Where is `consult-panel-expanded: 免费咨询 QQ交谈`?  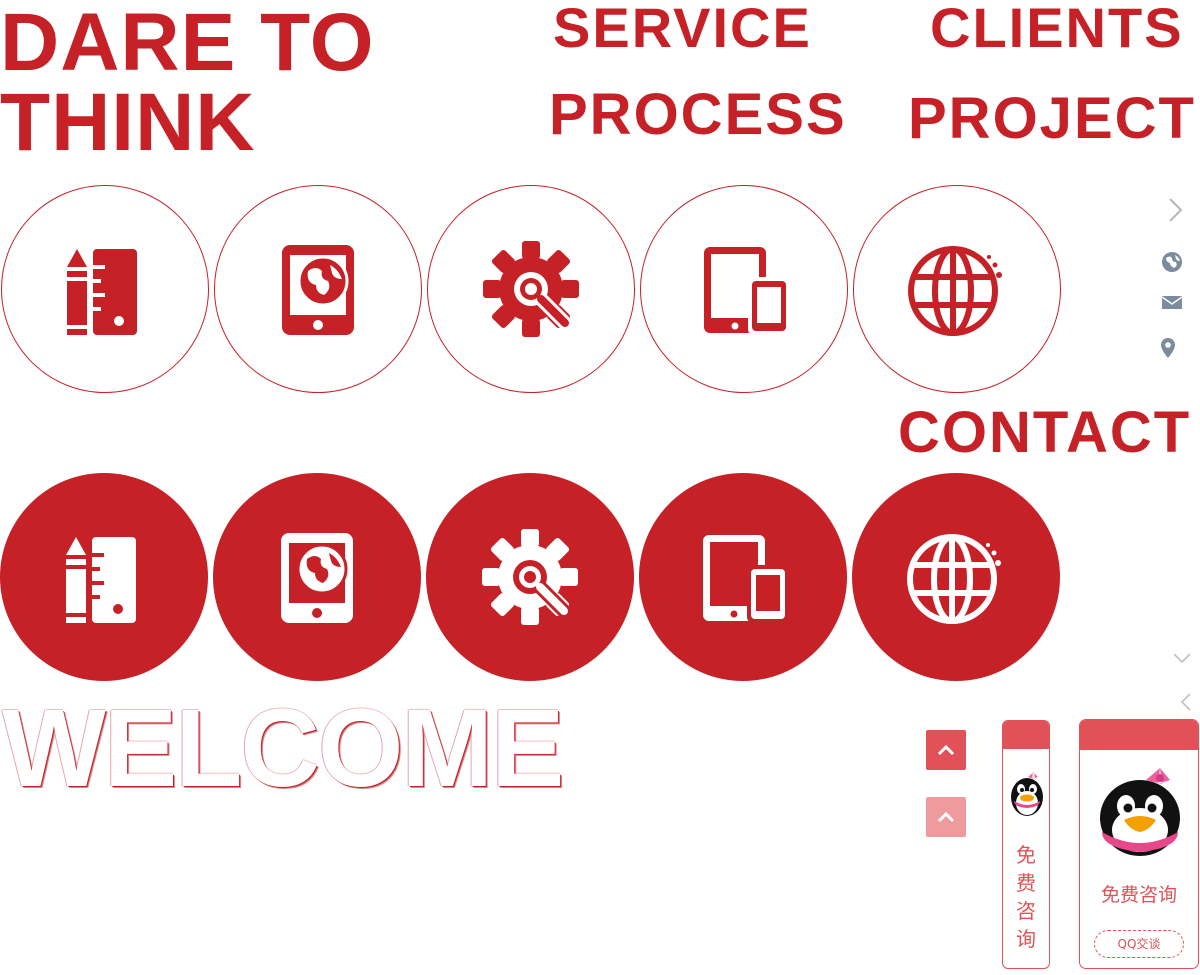
consult-panel-expanded: 免费咨询 QQ交谈 is located at coordinates (1139, 844).